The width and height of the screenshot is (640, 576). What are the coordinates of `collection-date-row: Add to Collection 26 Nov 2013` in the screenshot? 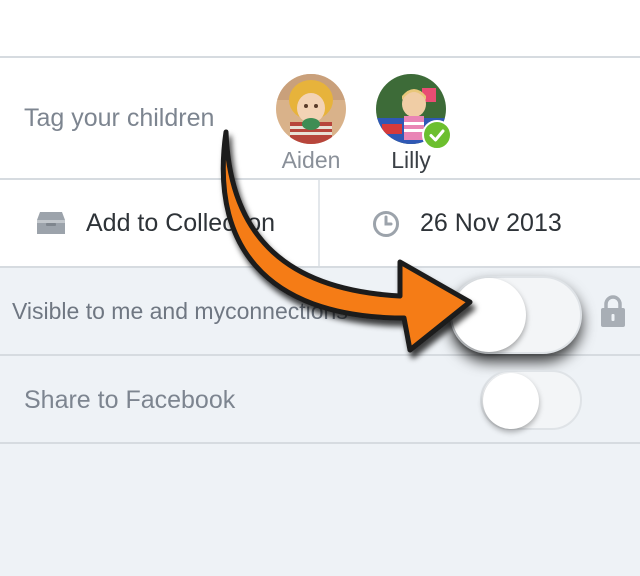 It's located at (320, 223).